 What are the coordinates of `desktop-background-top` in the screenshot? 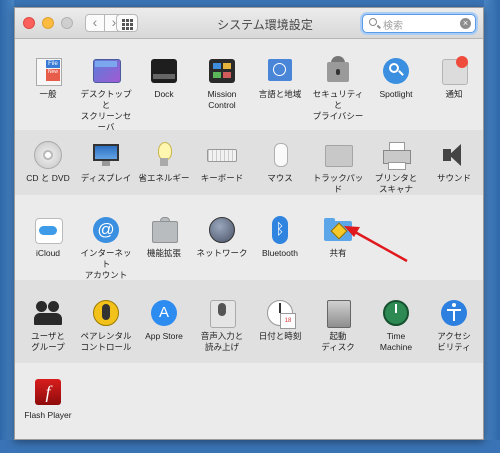 It's located at (250, 3).